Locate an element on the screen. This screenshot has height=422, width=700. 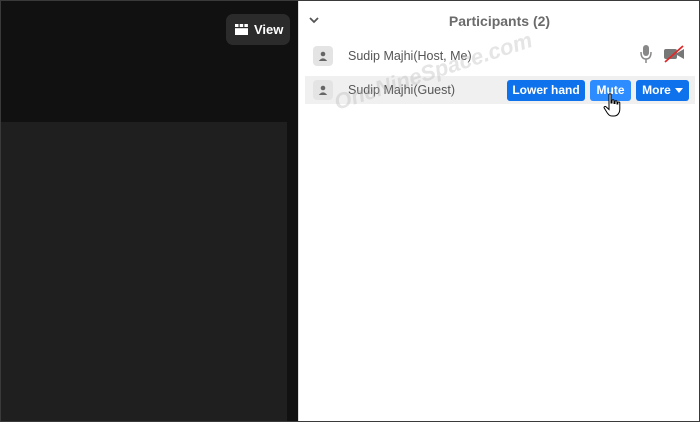
more-label: More is located at coordinates (656, 90).